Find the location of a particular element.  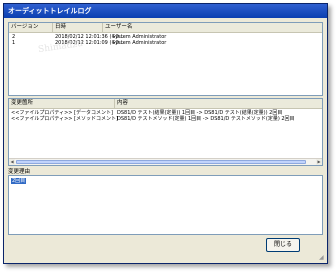

cell-user: System Administrator is located at coordinates (139, 43).